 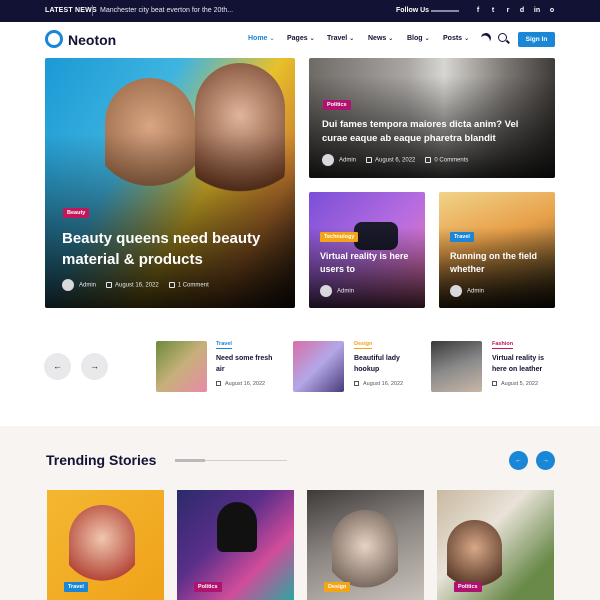 What do you see at coordinates (365, 545) in the screenshot?
I see `trending-card: Design` at bounding box center [365, 545].